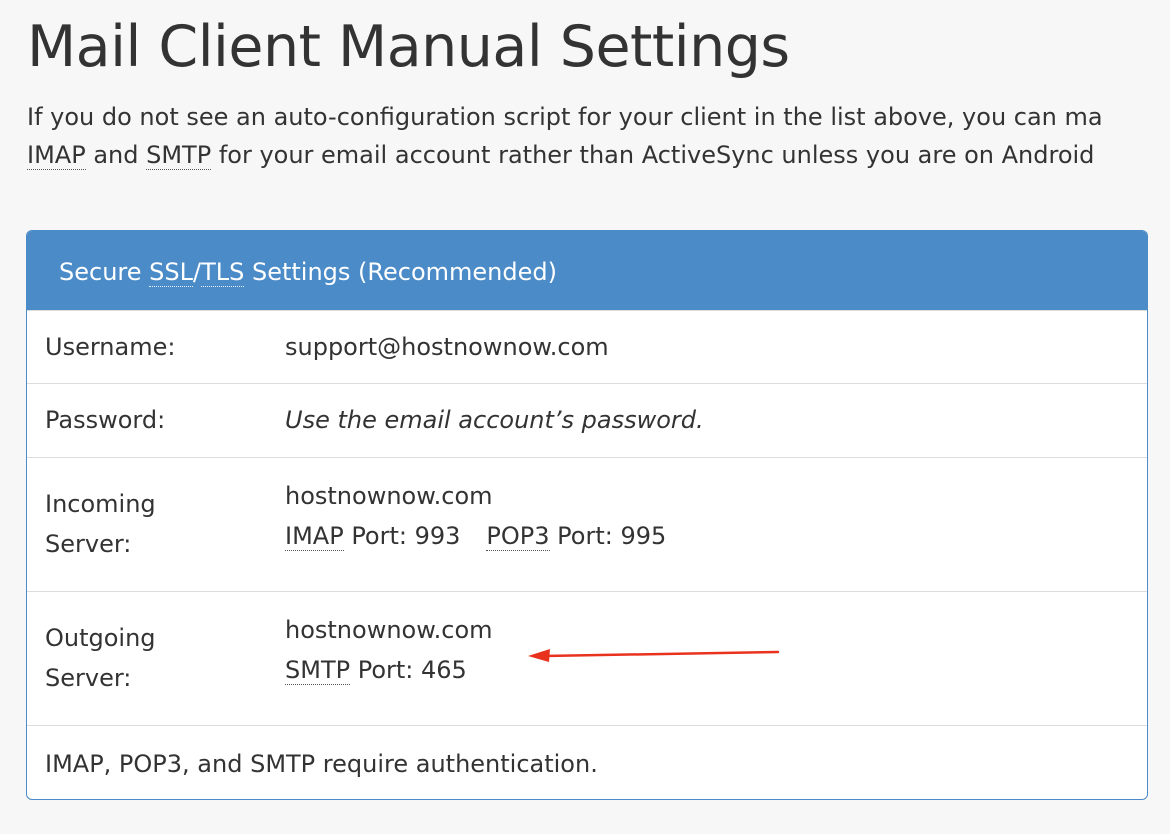 The height and width of the screenshot is (834, 1170). I want to click on username-row: Username: support@hostnownow.com, so click(587, 346).